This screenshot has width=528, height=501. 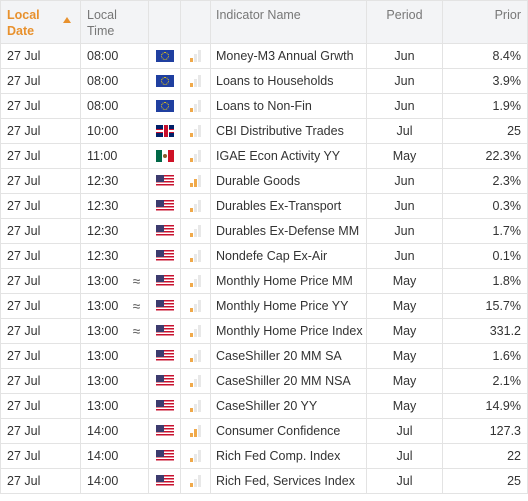 I want to click on indicator-name-cell: Monthly Home Price Index, so click(x=289, y=331).